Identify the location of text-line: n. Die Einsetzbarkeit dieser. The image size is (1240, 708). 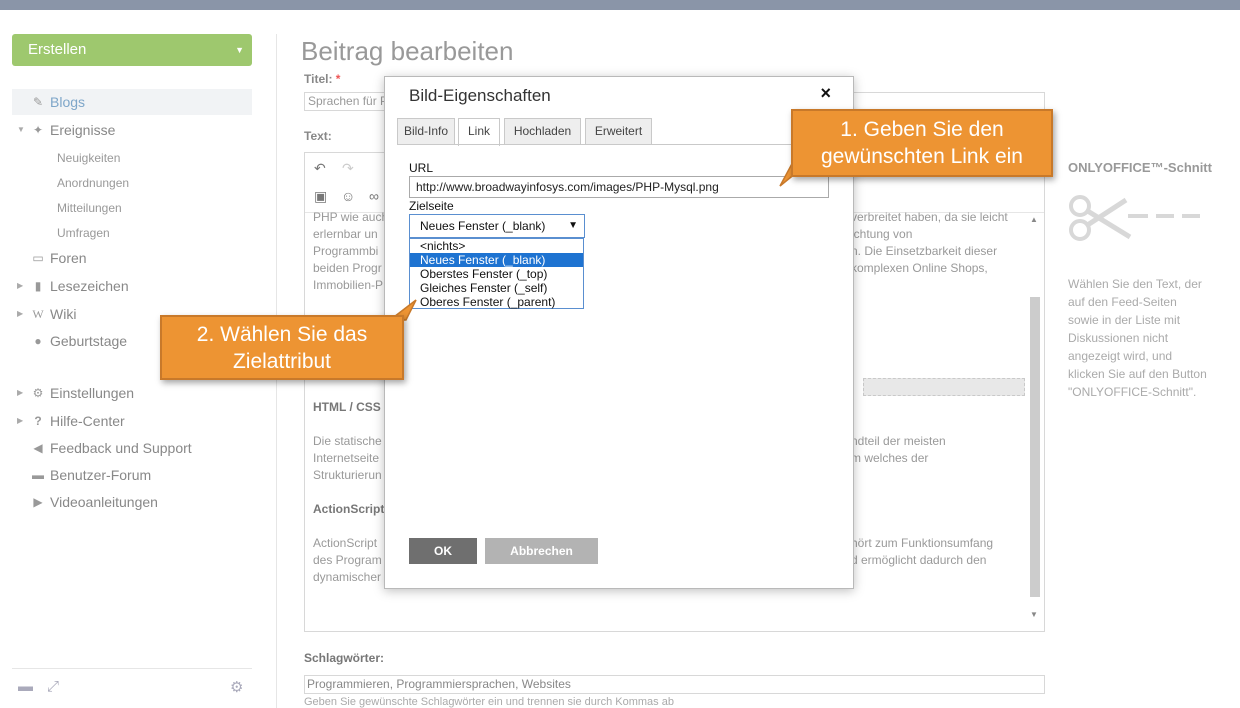
(924, 251).